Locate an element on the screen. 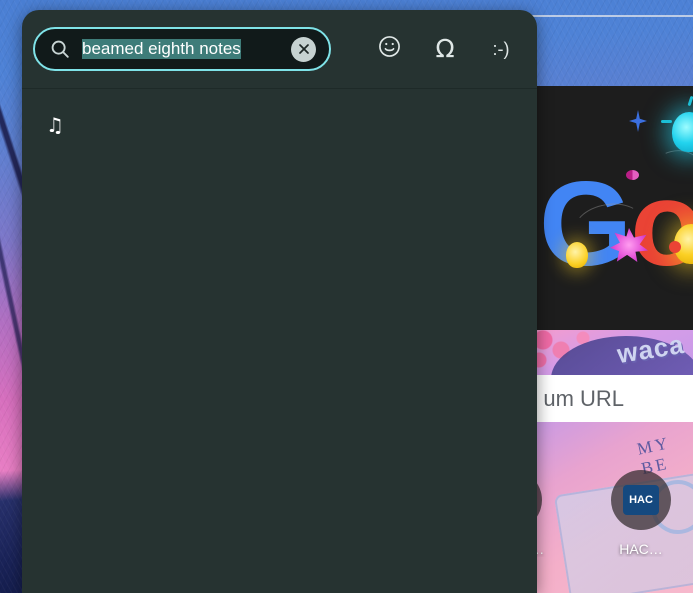 The image size is (693, 593). hac-favicon: HAC is located at coordinates (641, 500).